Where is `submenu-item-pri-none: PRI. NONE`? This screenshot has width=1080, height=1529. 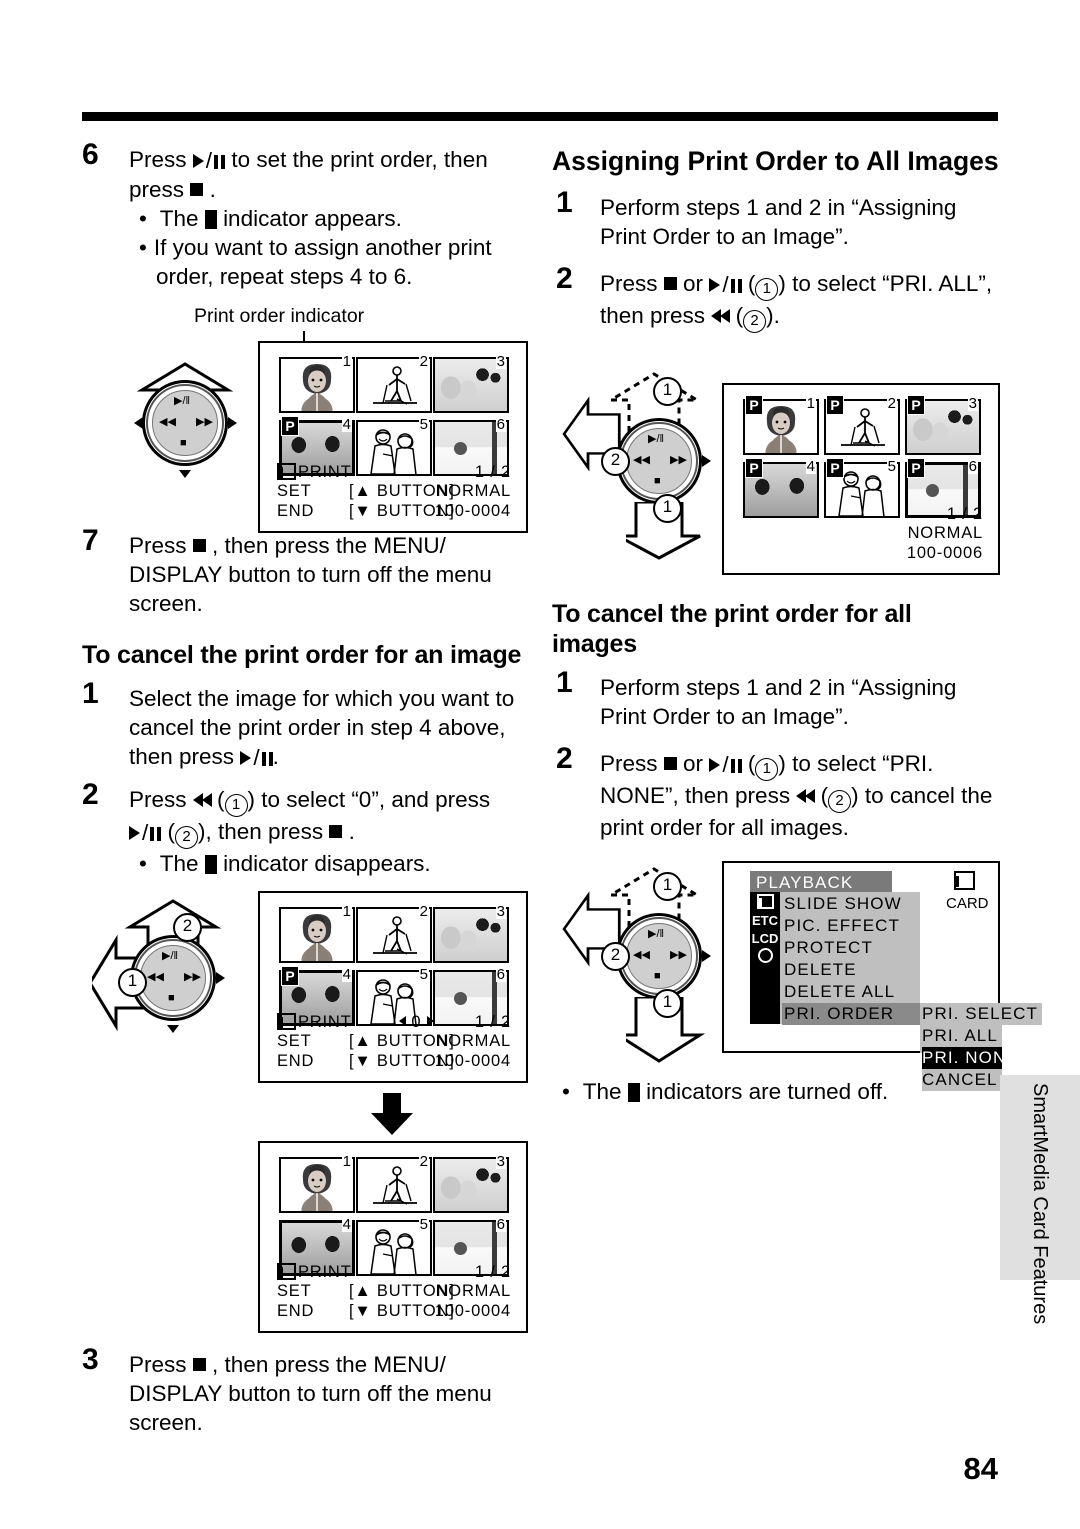
submenu-item-pri-none: PRI. NONE is located at coordinates (970, 1058).